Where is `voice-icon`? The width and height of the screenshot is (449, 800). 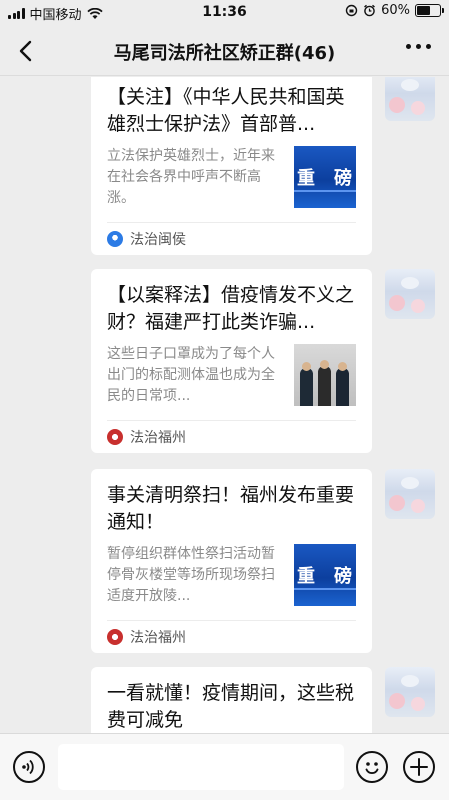 voice-icon is located at coordinates (29, 767).